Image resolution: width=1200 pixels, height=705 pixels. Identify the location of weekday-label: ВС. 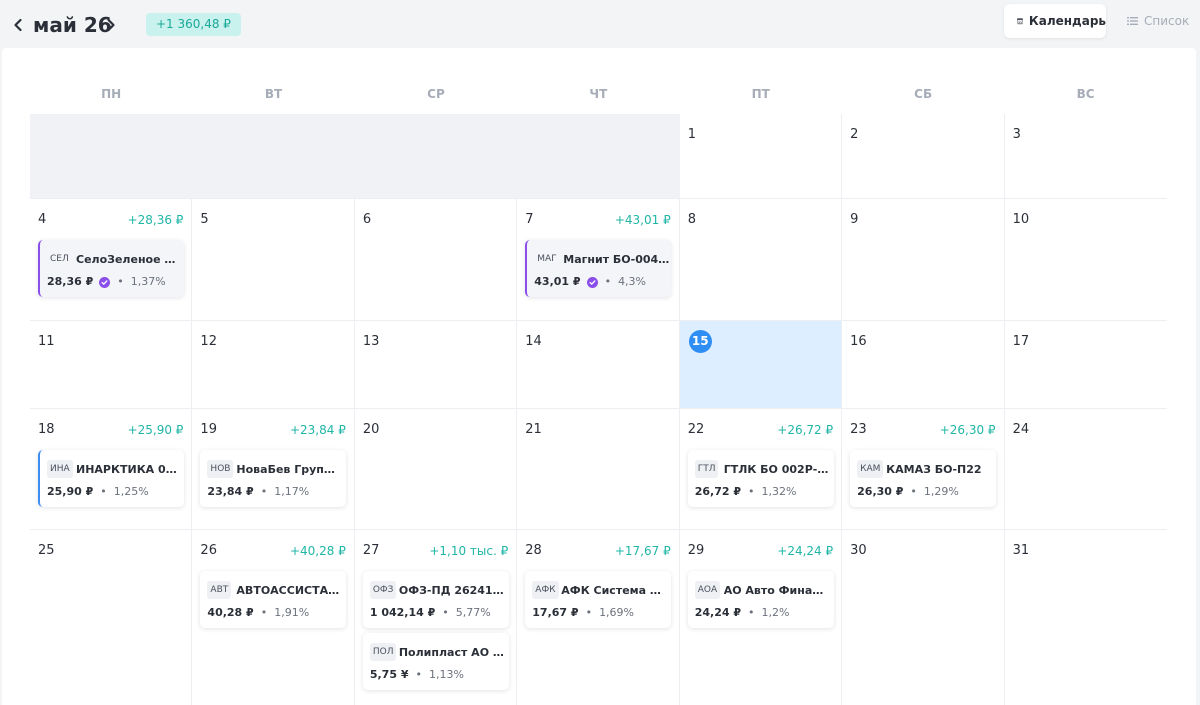
(1085, 94).